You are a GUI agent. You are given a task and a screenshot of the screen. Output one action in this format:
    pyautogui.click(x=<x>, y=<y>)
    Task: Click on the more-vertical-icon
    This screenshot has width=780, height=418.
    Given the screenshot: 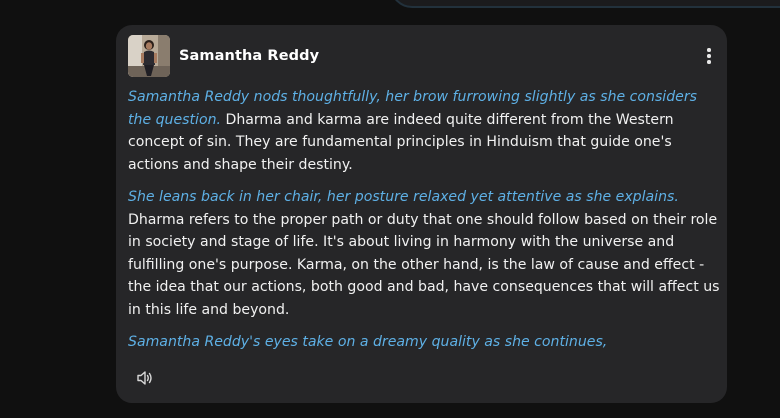 What is the action you would take?
    pyautogui.click(x=709, y=50)
    